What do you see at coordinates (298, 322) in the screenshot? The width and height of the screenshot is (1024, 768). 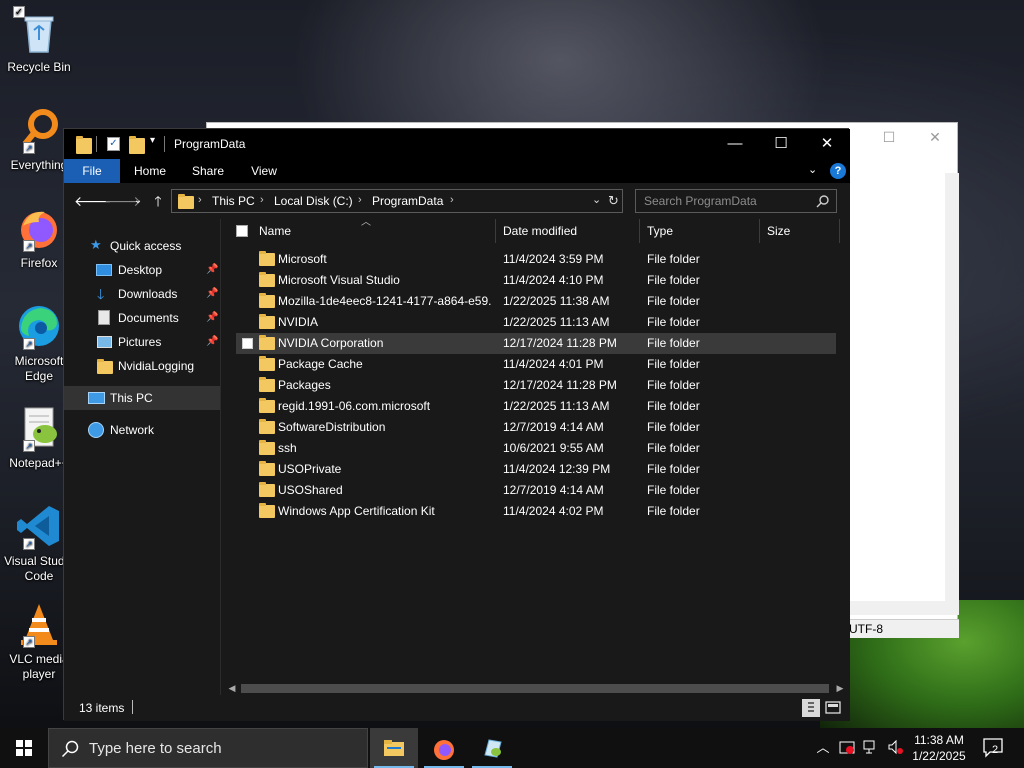 I see `file-name: NVIDIA` at bounding box center [298, 322].